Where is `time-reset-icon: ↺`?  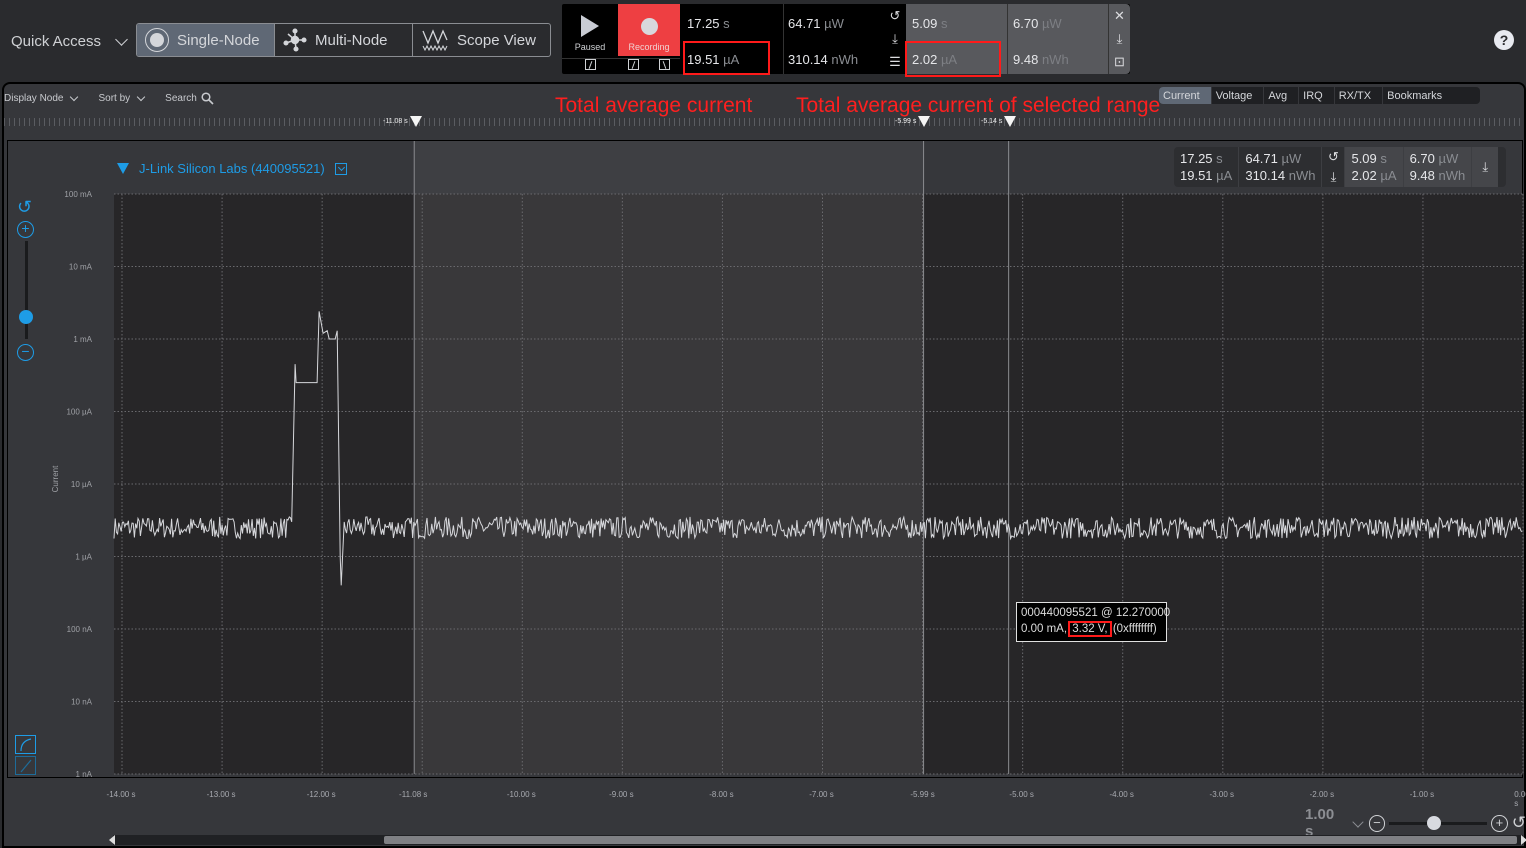
time-reset-icon: ↺ is located at coordinates (1519, 823).